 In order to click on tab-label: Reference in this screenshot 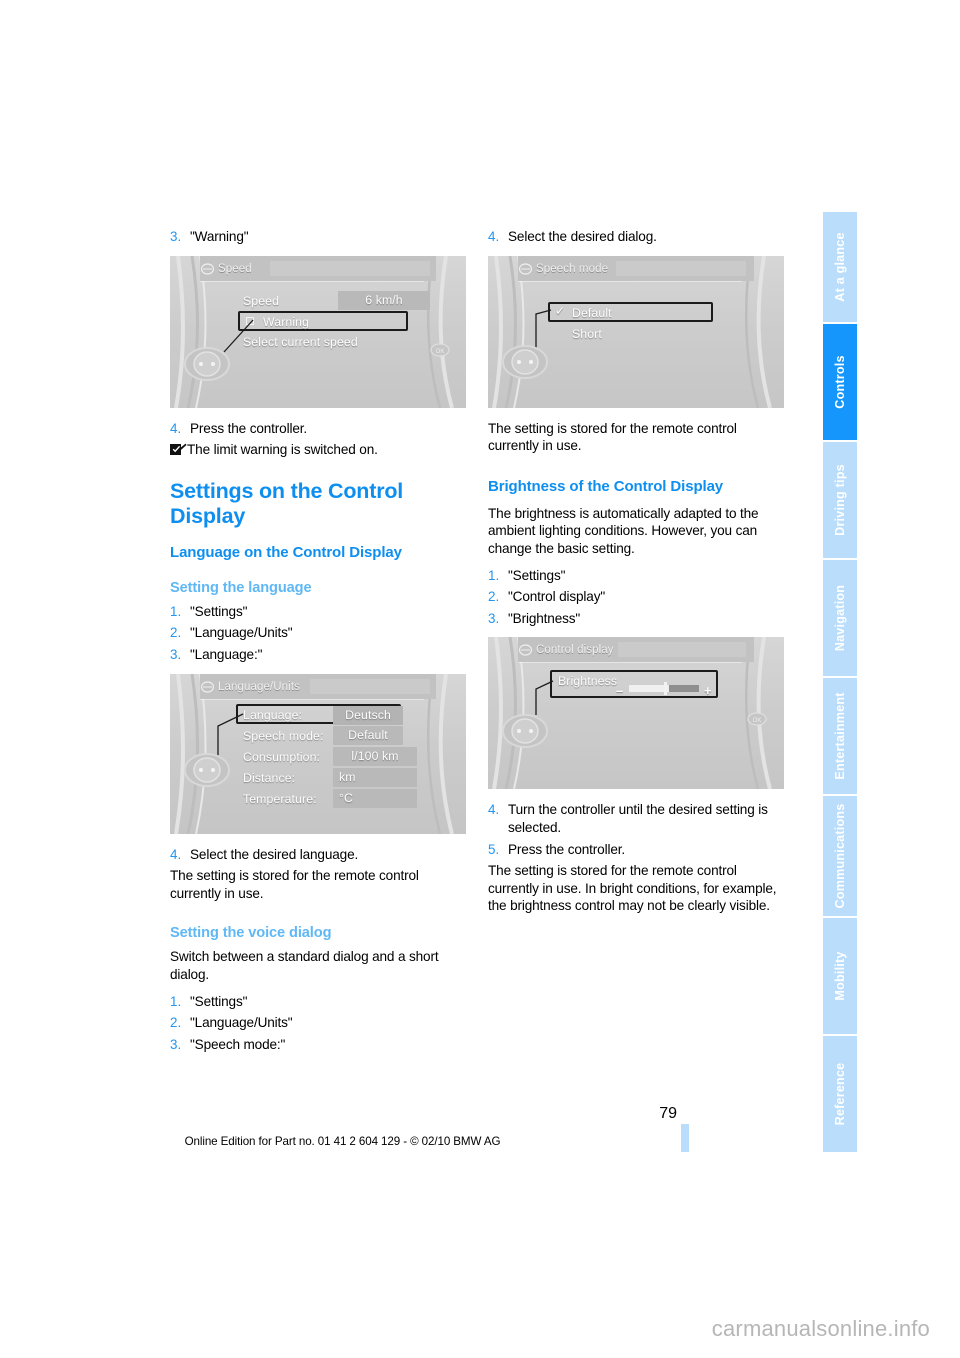, I will do `click(840, 1094)`.